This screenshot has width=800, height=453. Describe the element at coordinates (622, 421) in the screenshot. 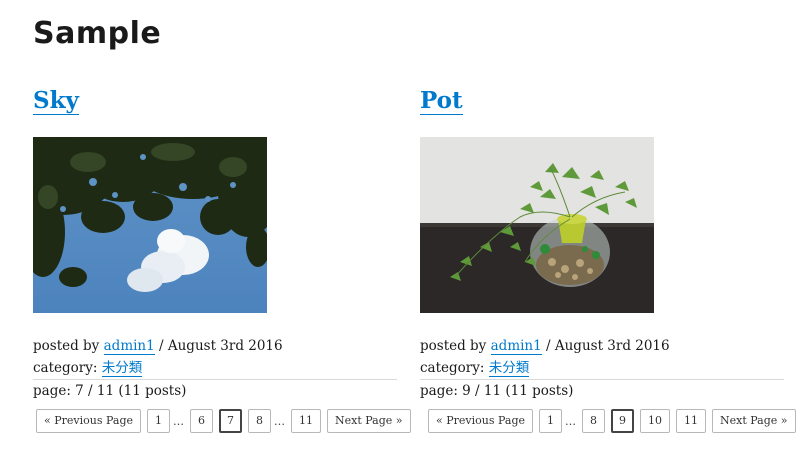

I see `current-page-button: 9` at that location.